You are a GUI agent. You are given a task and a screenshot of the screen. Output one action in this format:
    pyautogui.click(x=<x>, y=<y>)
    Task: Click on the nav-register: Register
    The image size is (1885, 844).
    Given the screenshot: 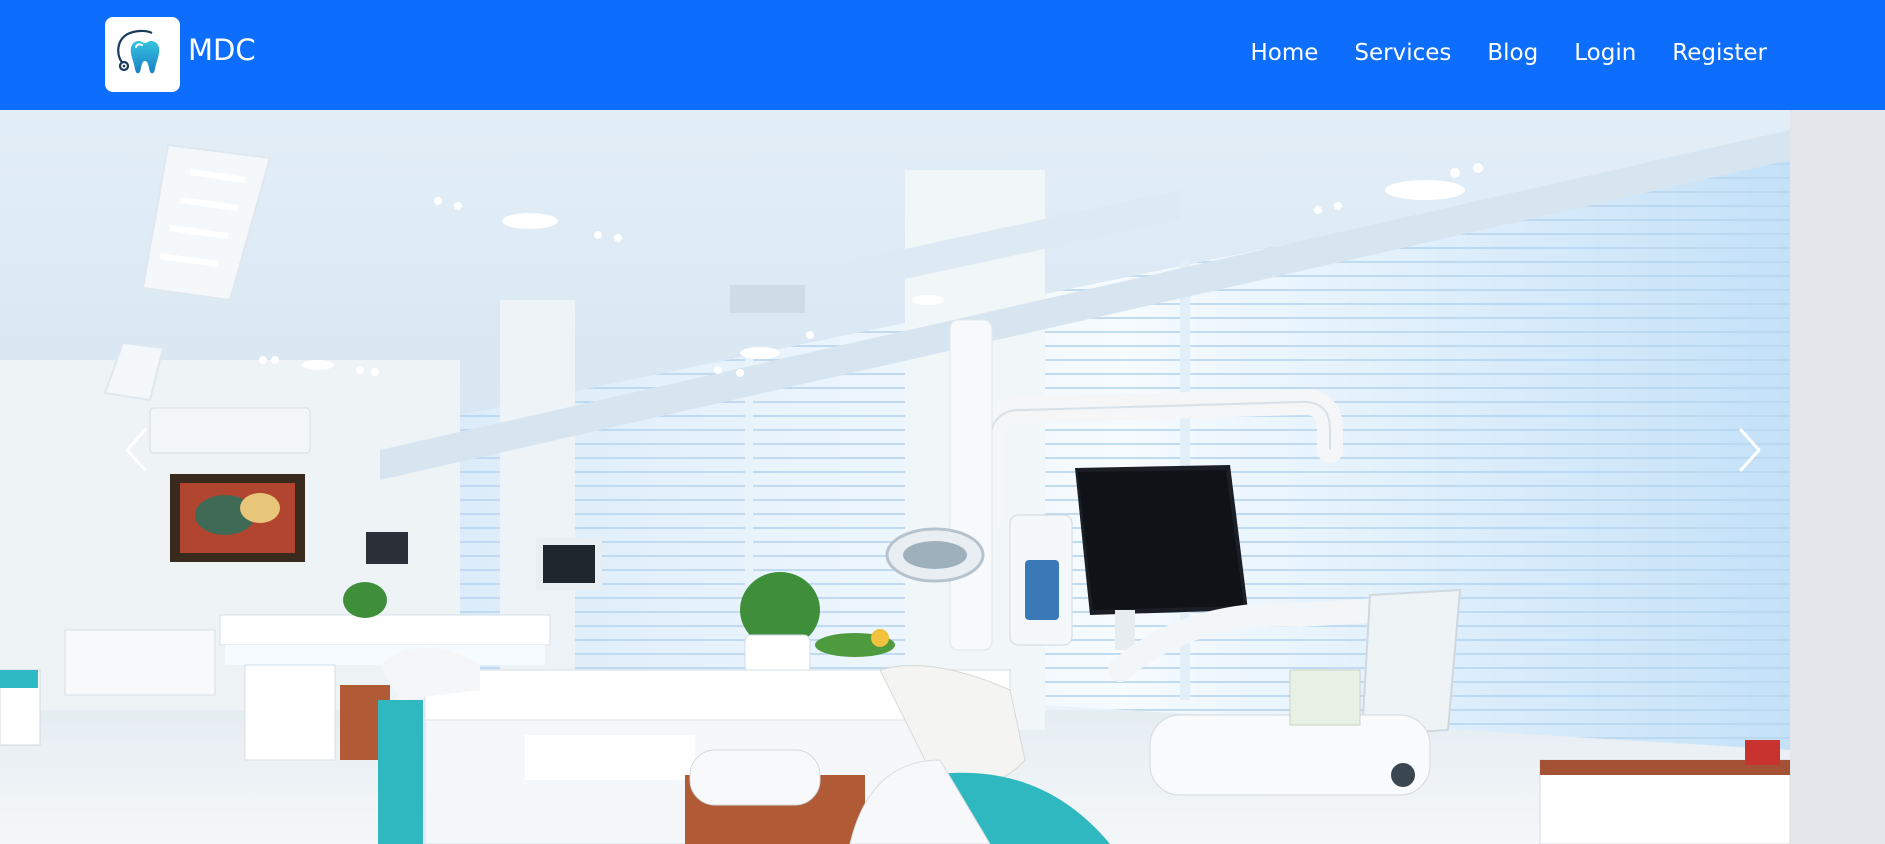 What is the action you would take?
    pyautogui.click(x=1719, y=53)
    